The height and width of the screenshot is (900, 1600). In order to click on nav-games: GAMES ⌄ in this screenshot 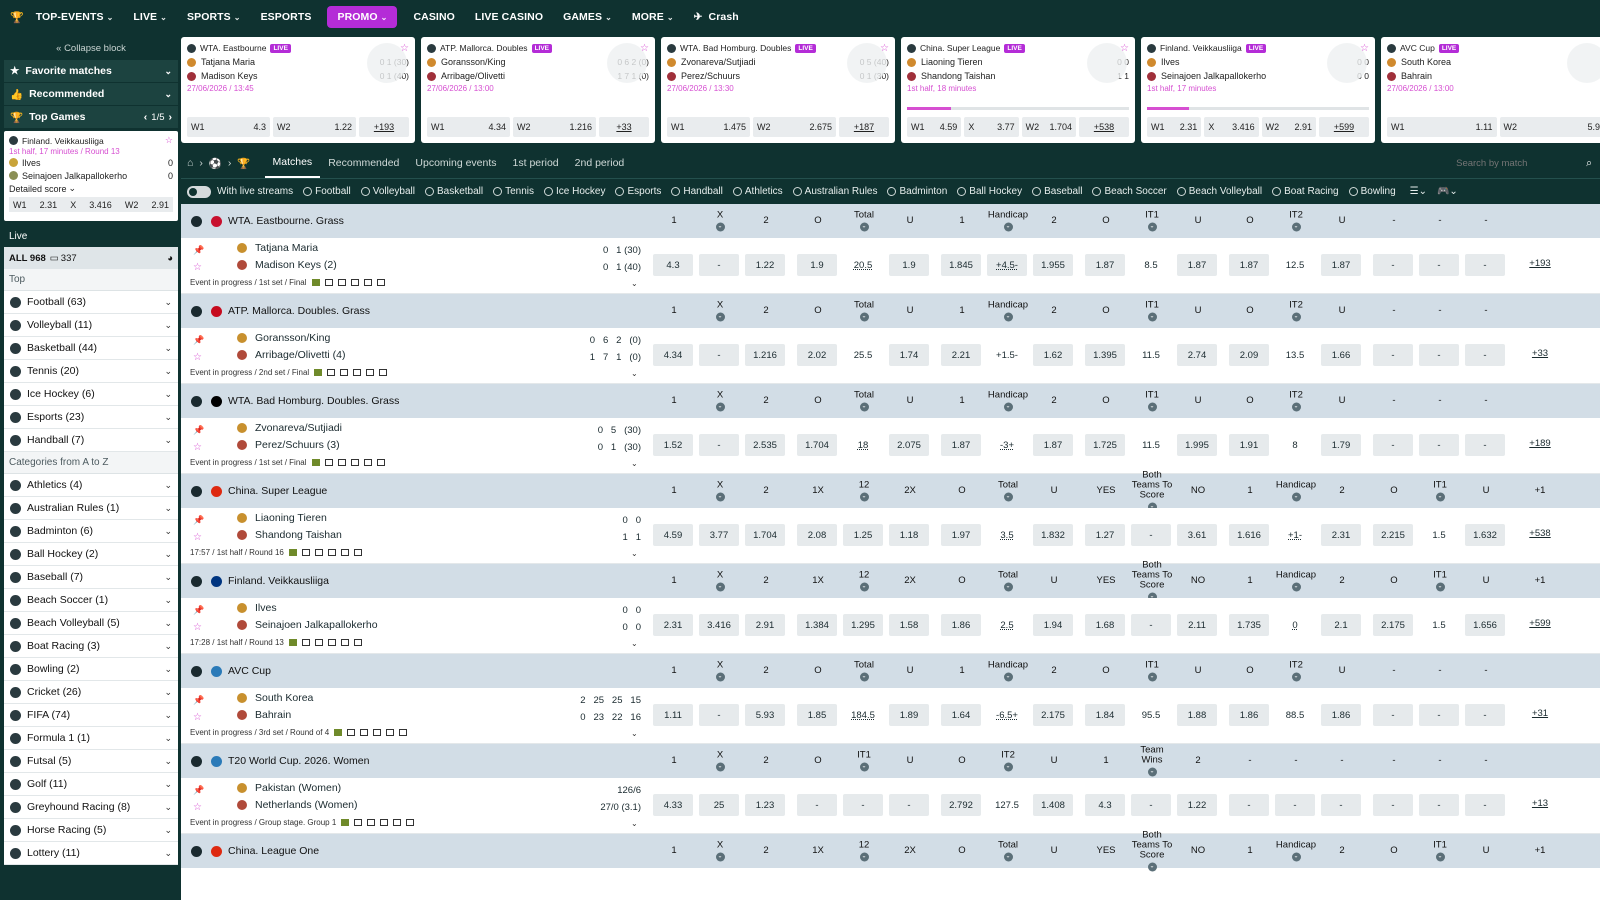, I will do `click(587, 17)`.